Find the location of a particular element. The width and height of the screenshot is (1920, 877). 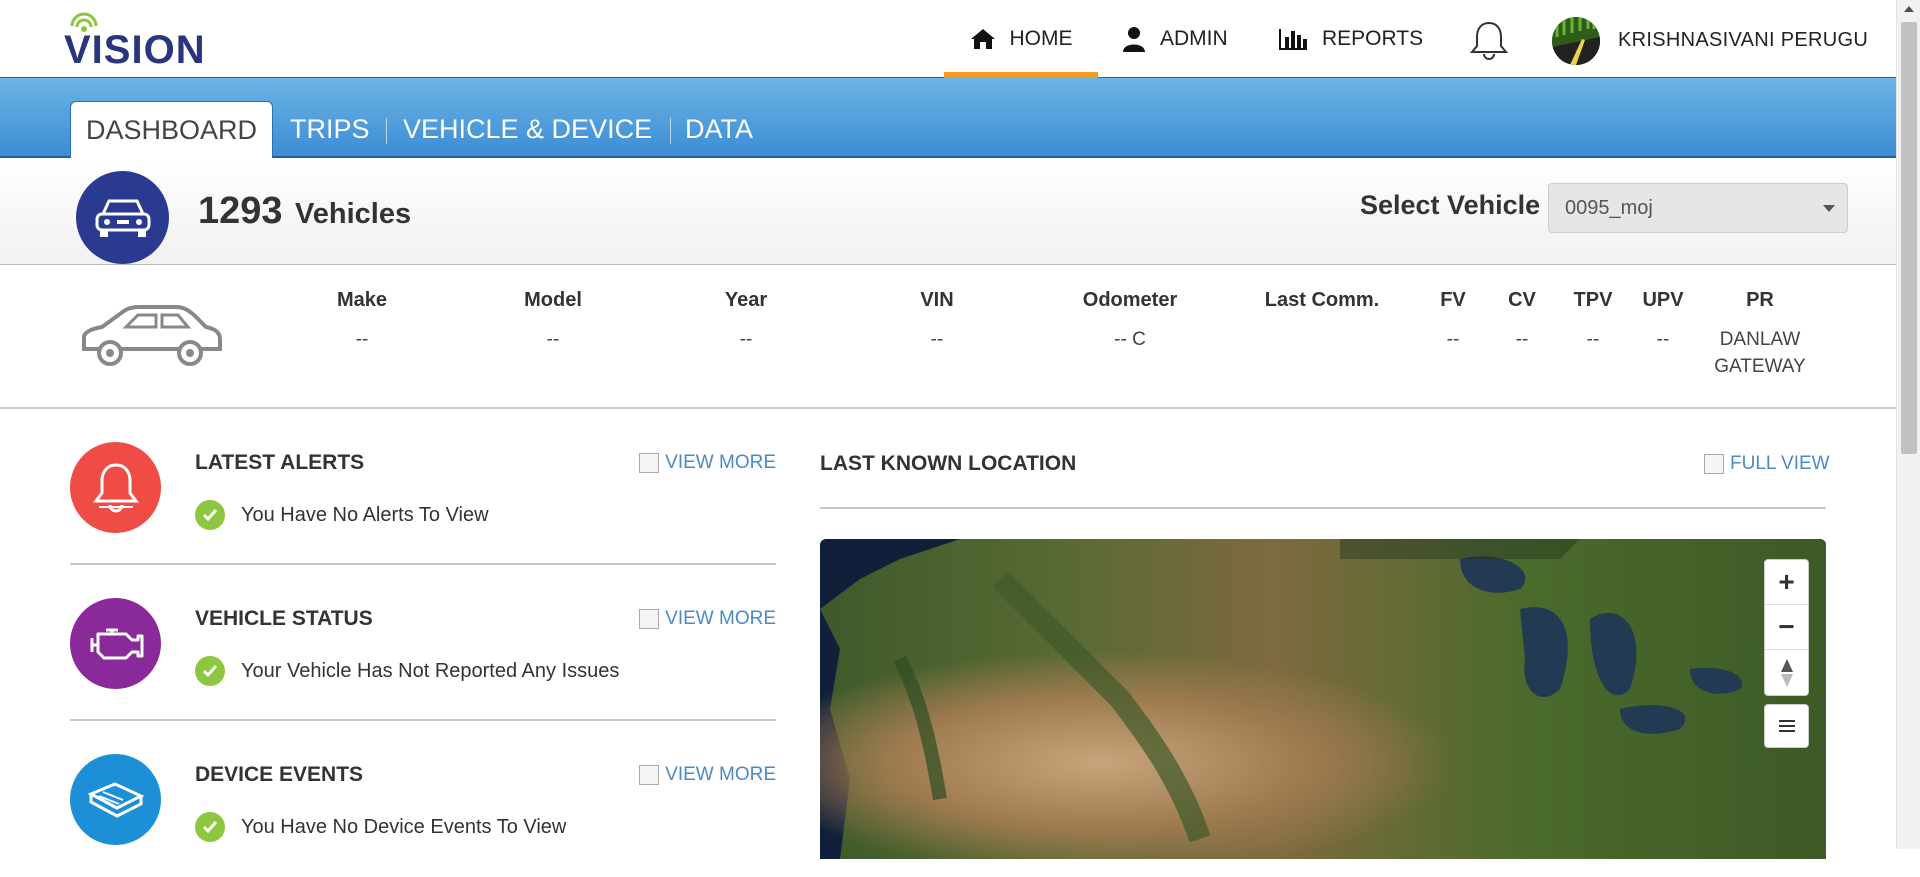

info-header: Model is located at coordinates (553, 300).